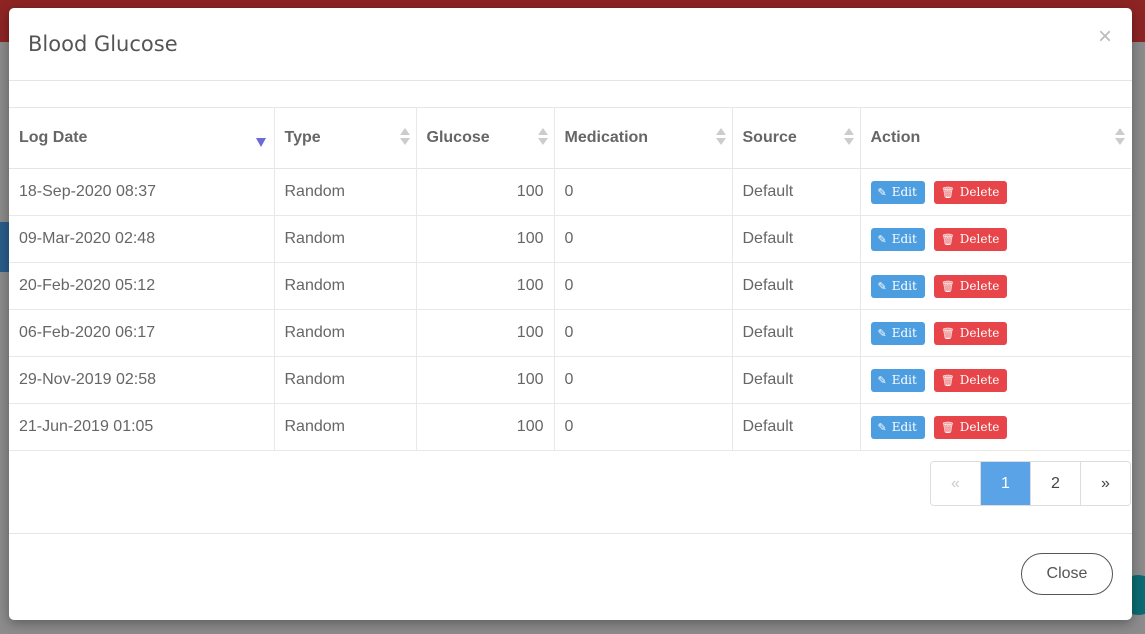 Image resolution: width=1145 pixels, height=634 pixels. Describe the element at coordinates (1067, 574) in the screenshot. I see `close-button: Close` at that location.